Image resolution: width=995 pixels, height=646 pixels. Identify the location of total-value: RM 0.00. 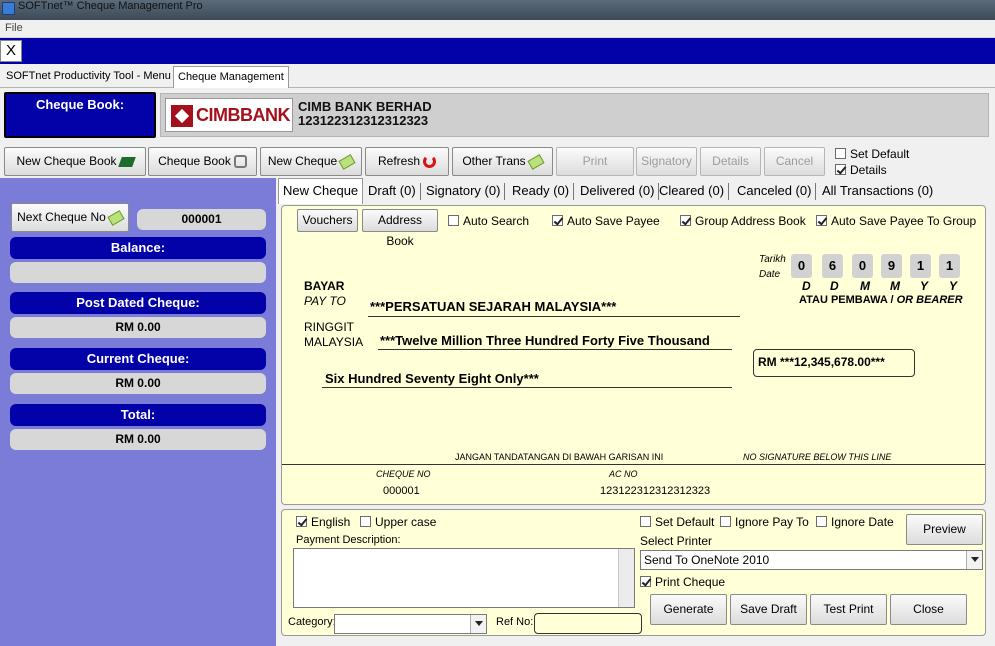
(138, 439).